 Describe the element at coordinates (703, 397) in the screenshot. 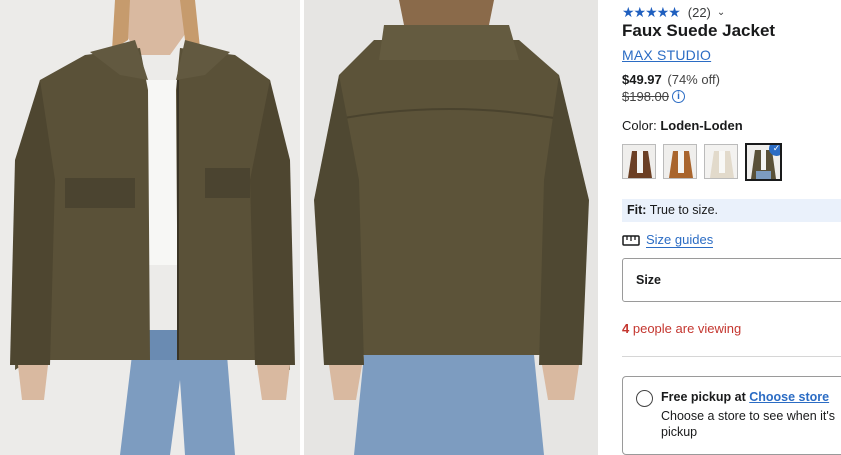

I see `pickup-title-text: Free pickup at` at that location.